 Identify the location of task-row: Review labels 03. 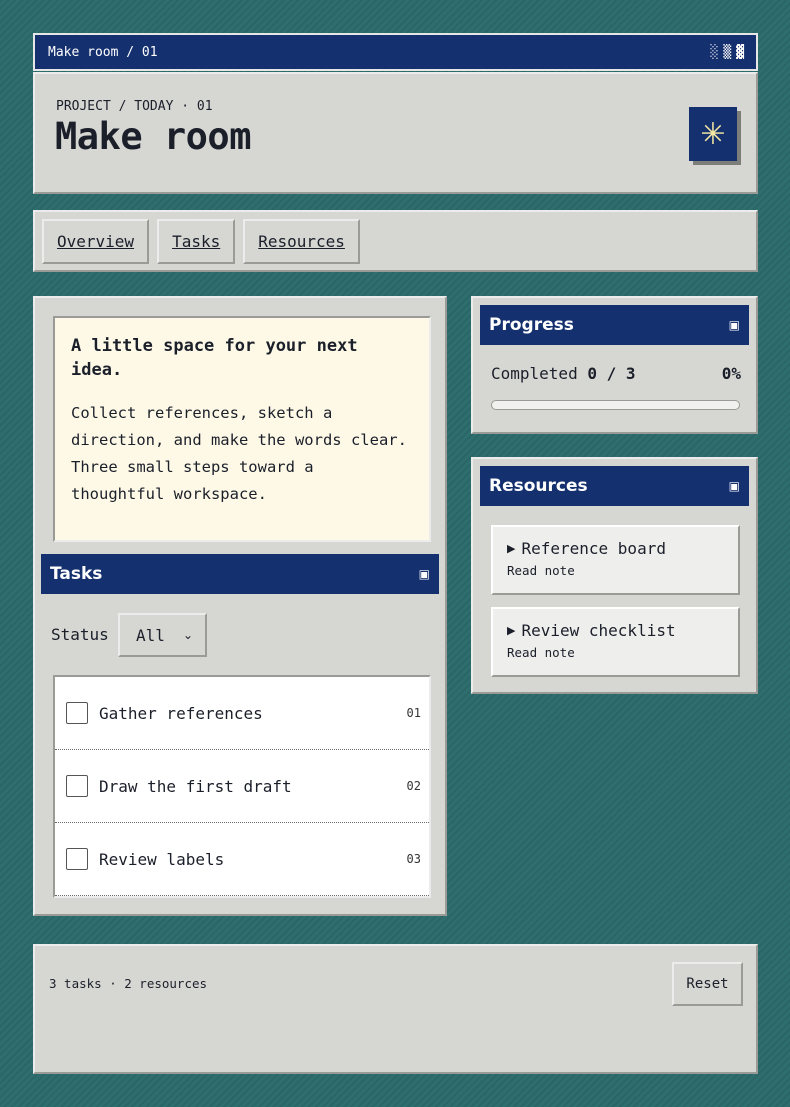
(242, 859).